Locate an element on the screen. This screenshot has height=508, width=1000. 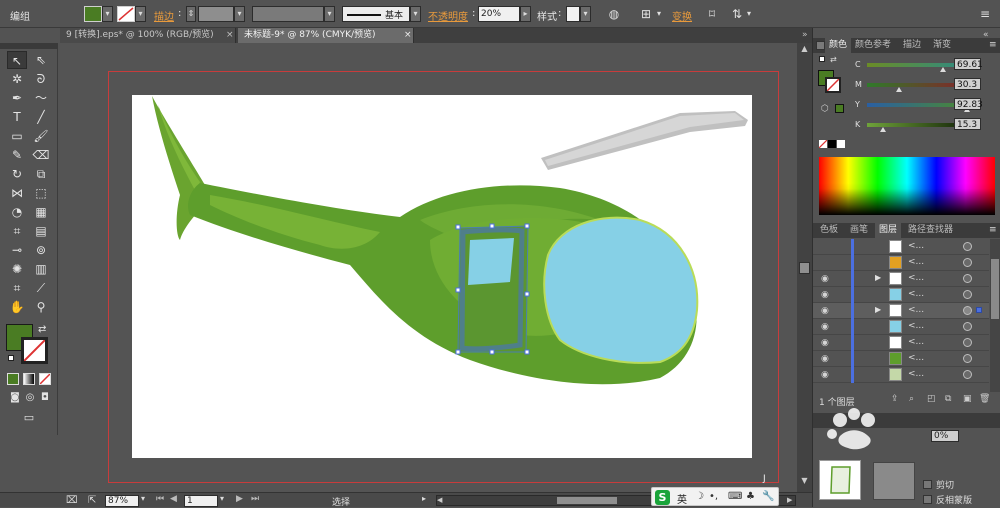
color-panel-tabs: 颜色 颜色参考 描边 渐变 ≡ is located at coordinates (906, 45).